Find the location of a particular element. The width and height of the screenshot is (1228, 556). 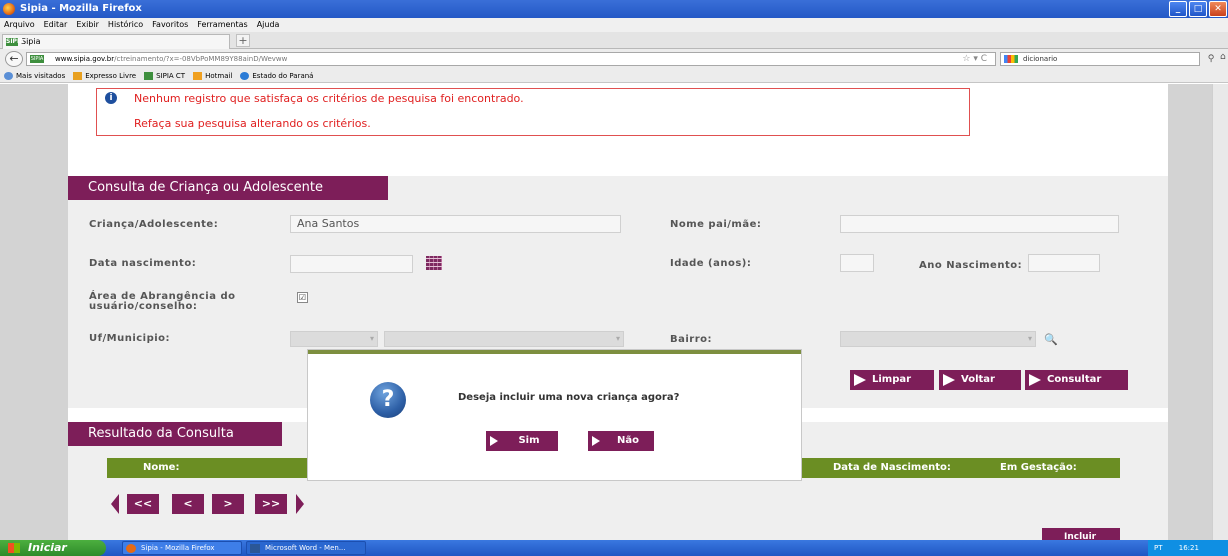

maximize-button: □ is located at coordinates (1198, 9).